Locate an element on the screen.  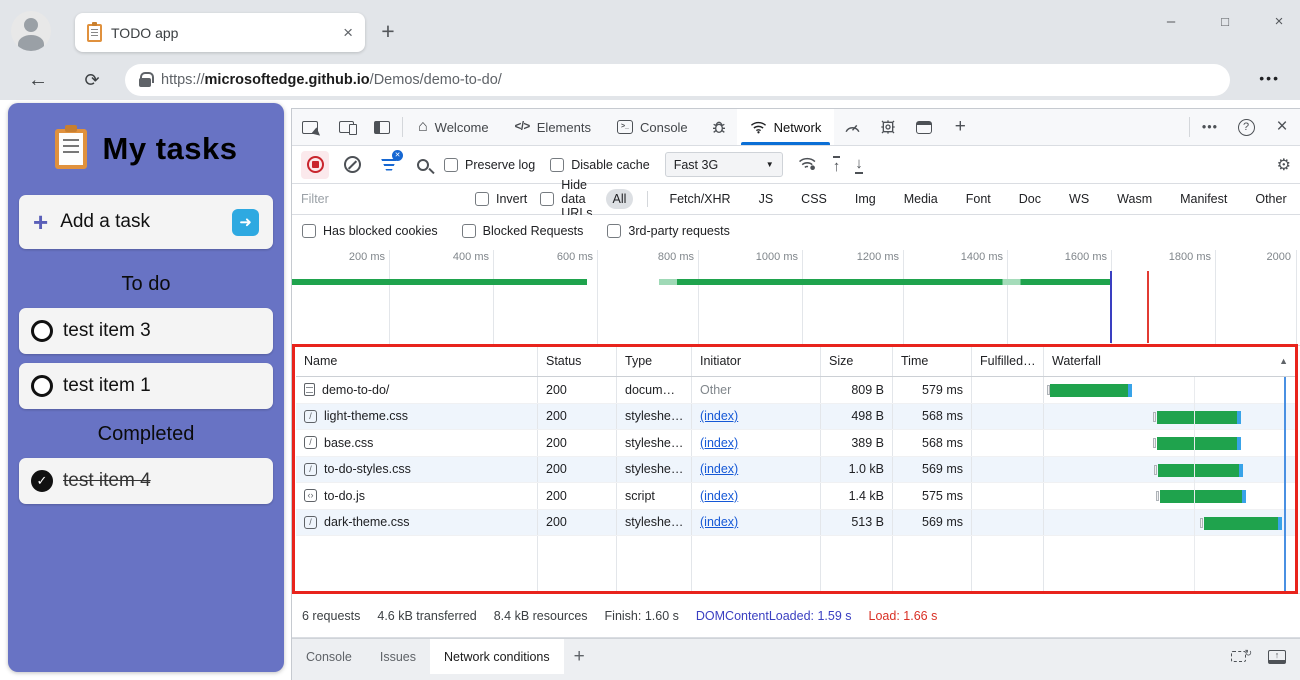
column-header-type: Type is located at coordinates (654, 361).